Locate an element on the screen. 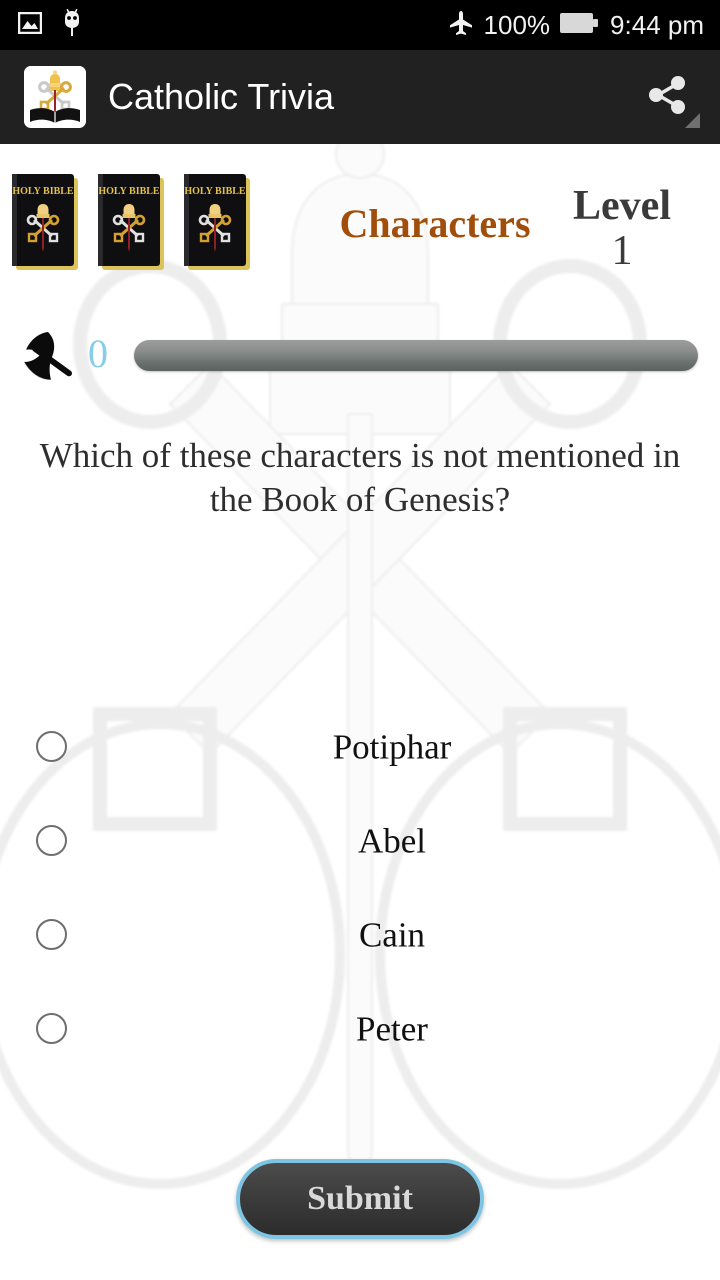 The image size is (720, 1280). level-label: Level is located at coordinates (622, 206).